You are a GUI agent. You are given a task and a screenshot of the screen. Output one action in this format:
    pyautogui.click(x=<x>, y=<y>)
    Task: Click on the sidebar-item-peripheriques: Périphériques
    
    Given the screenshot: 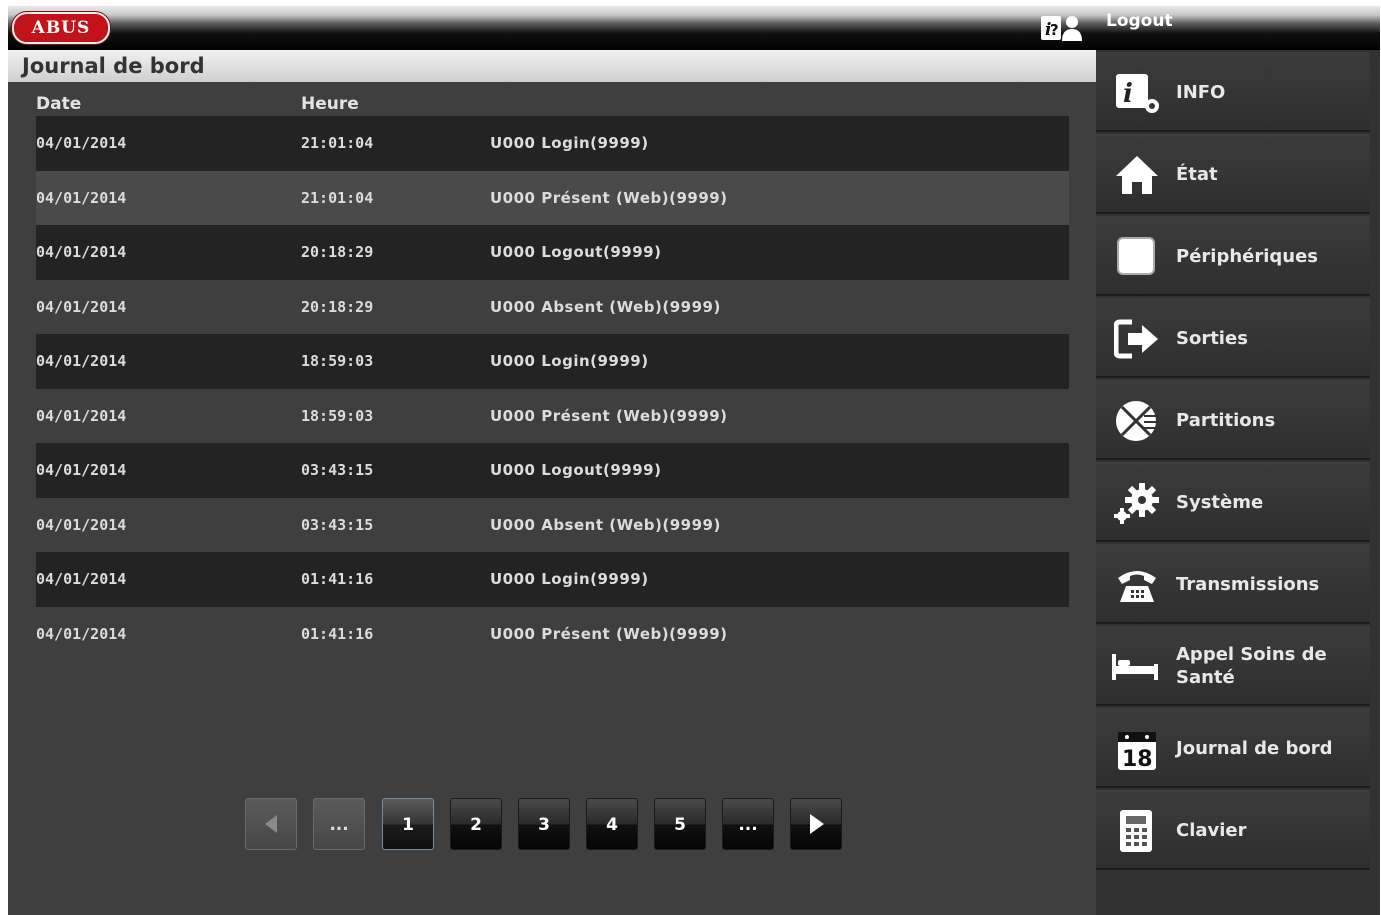 What is the action you would take?
    pyautogui.click(x=1233, y=256)
    